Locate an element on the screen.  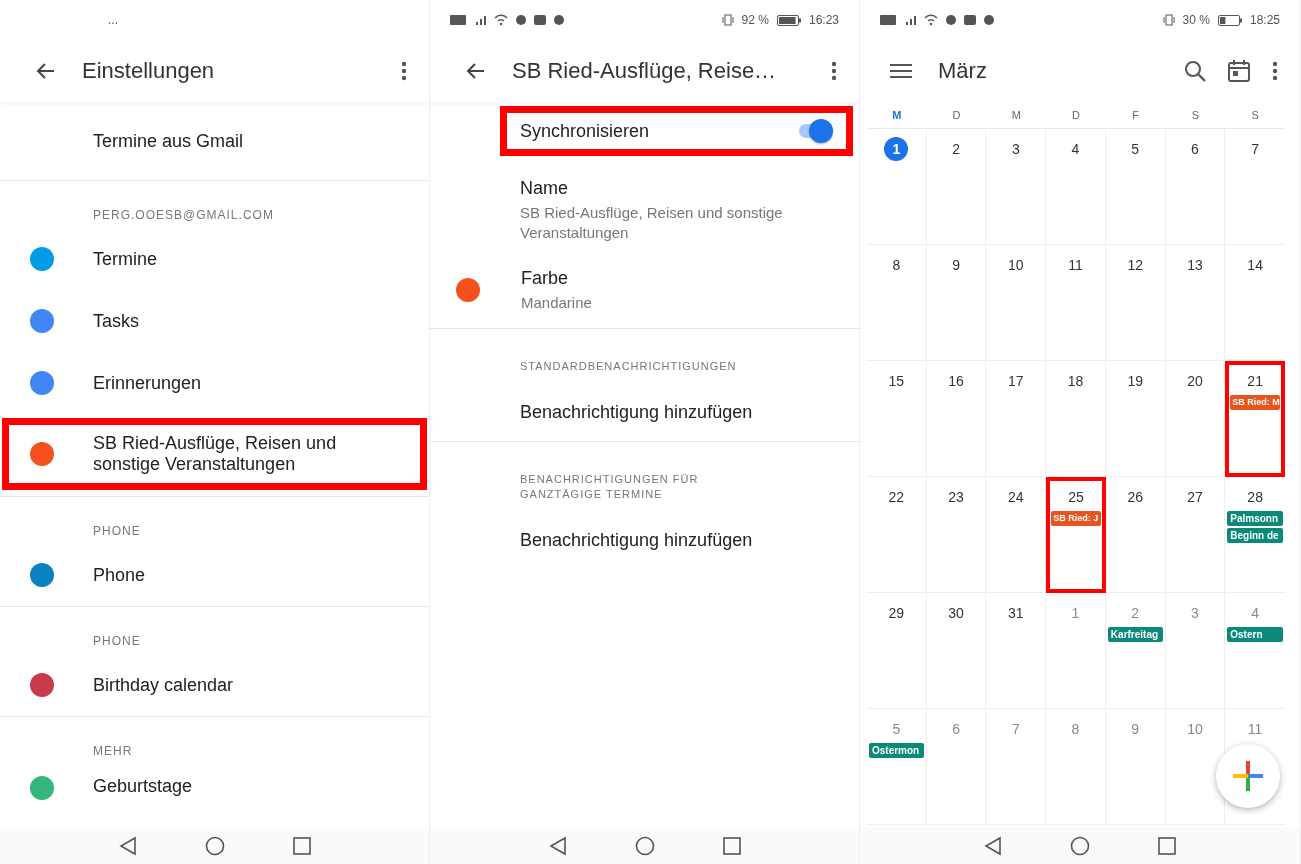
event-chip: Palmsonn is located at coordinates (1255, 518).